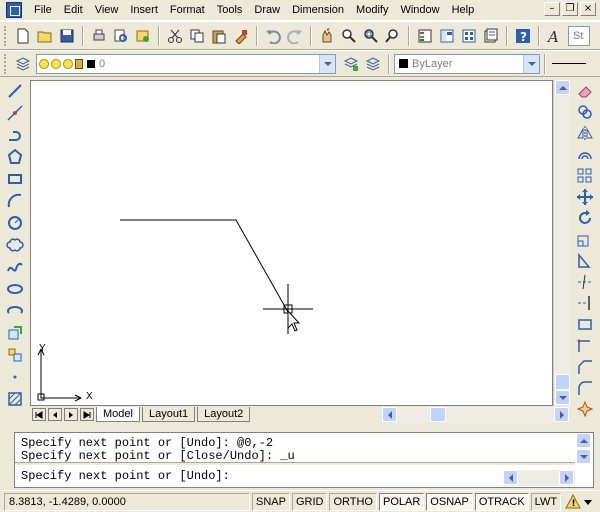  What do you see at coordinates (241, 36) in the screenshot?
I see `match-properties-icon` at bounding box center [241, 36].